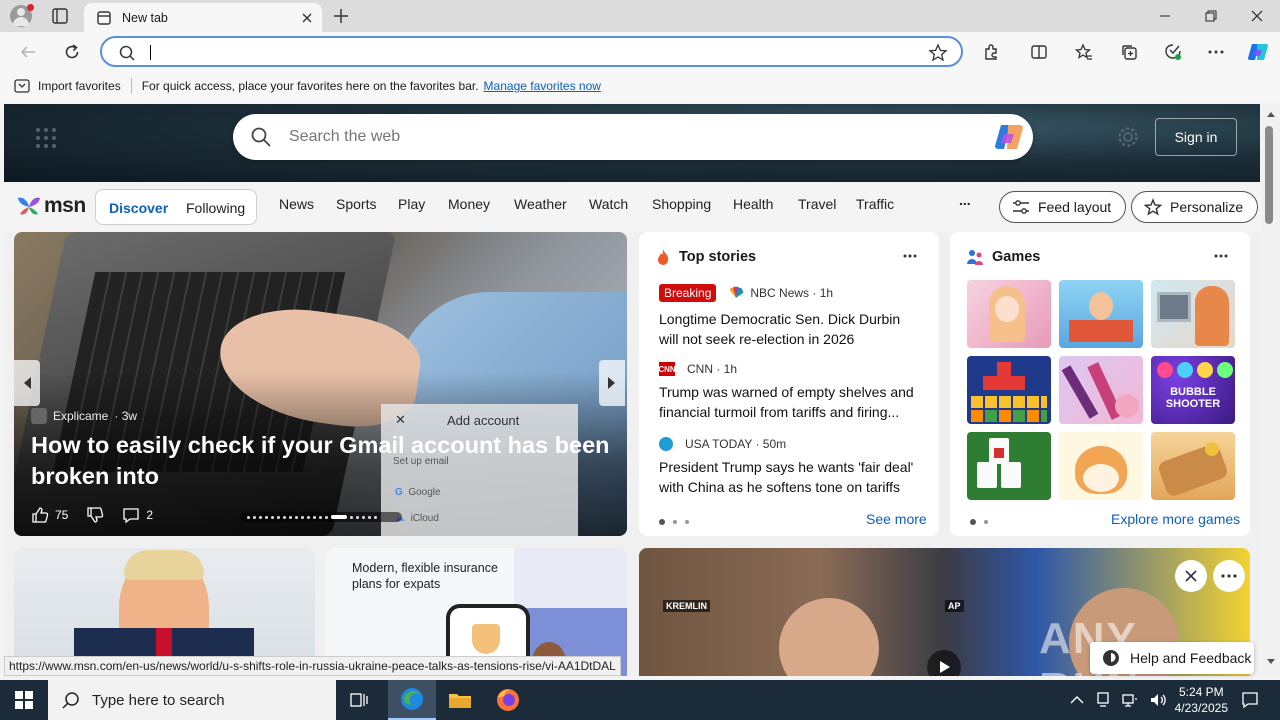 This screenshot has height=720, width=1280. I want to click on import-favorites-button: Import favorites, so click(67, 86).